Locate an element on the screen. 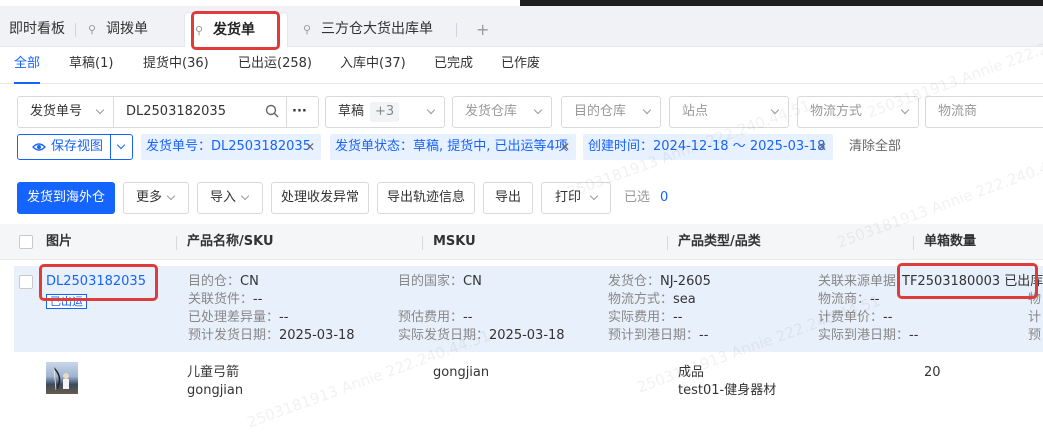 This screenshot has height=434, width=1043. select-all-checkbox is located at coordinates (26, 242).